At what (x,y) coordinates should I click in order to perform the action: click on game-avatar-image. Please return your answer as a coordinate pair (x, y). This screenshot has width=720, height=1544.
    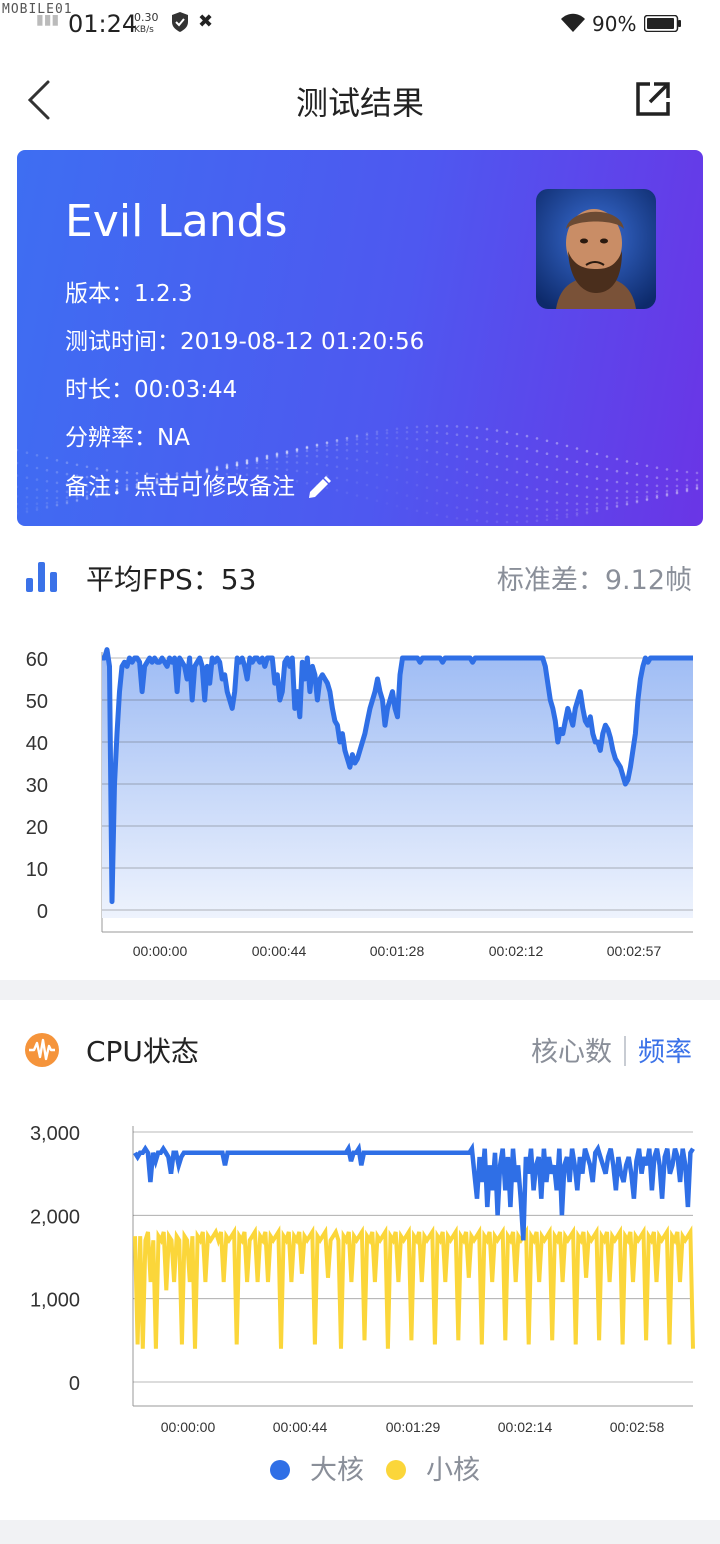
    Looking at the image, I should click on (596, 249).